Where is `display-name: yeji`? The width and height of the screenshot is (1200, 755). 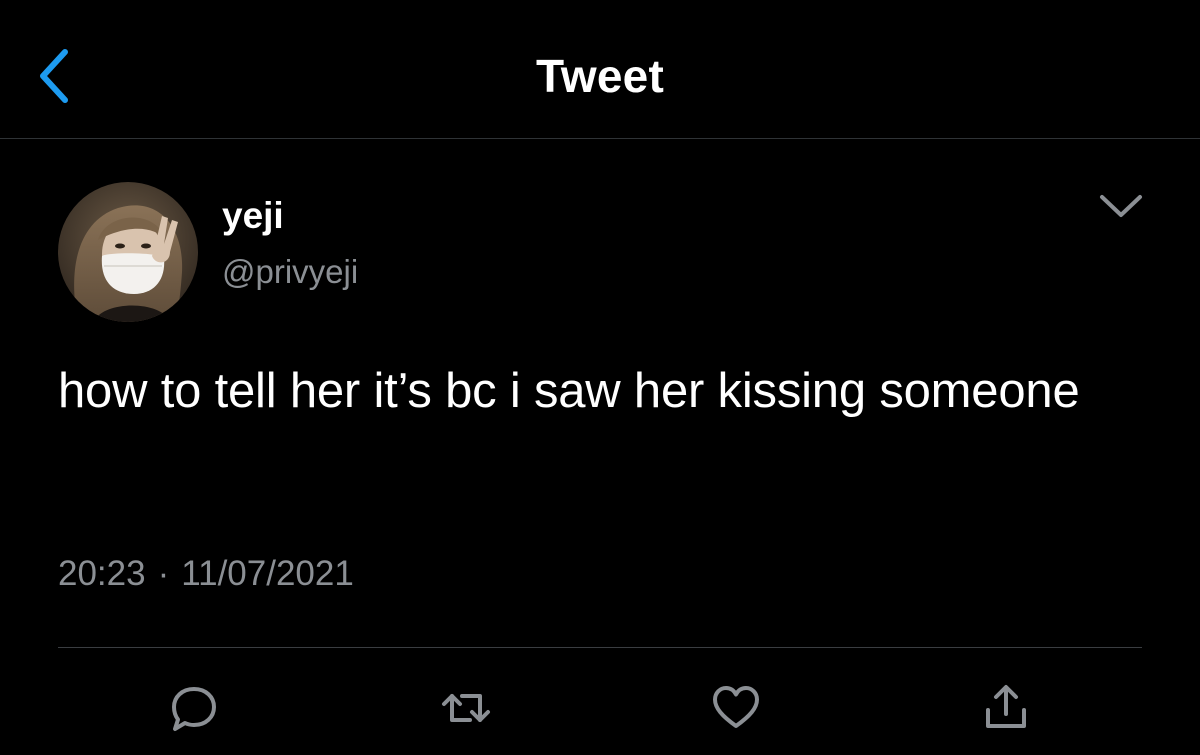 display-name: yeji is located at coordinates (253, 216).